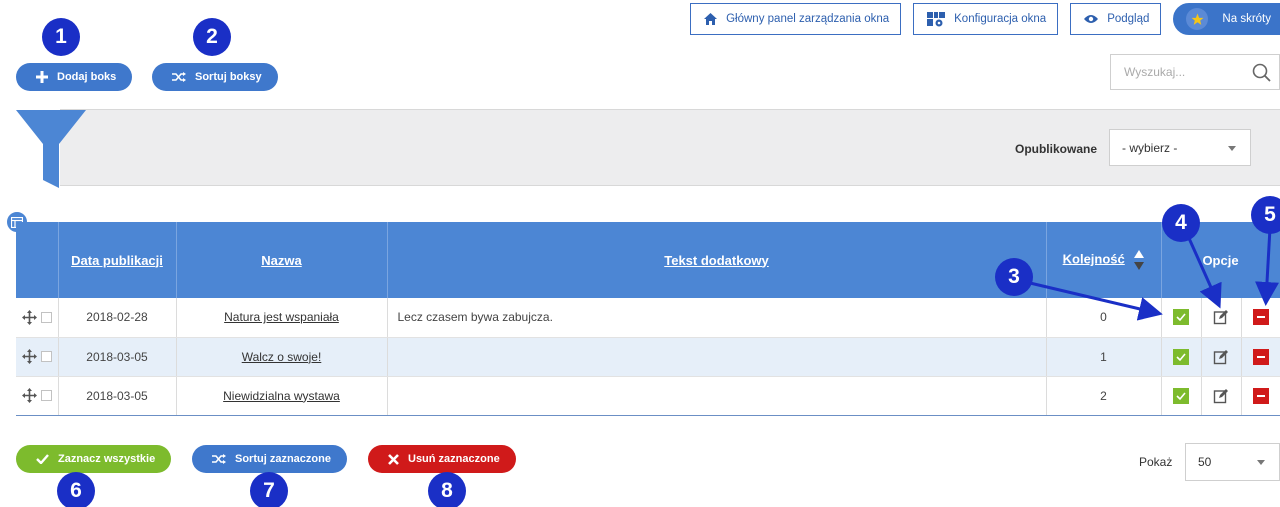 This screenshot has height=507, width=1280. Describe the element at coordinates (717, 318) in the screenshot. I see `row-extra: Lecz czasem bywa zabujcza.` at that location.